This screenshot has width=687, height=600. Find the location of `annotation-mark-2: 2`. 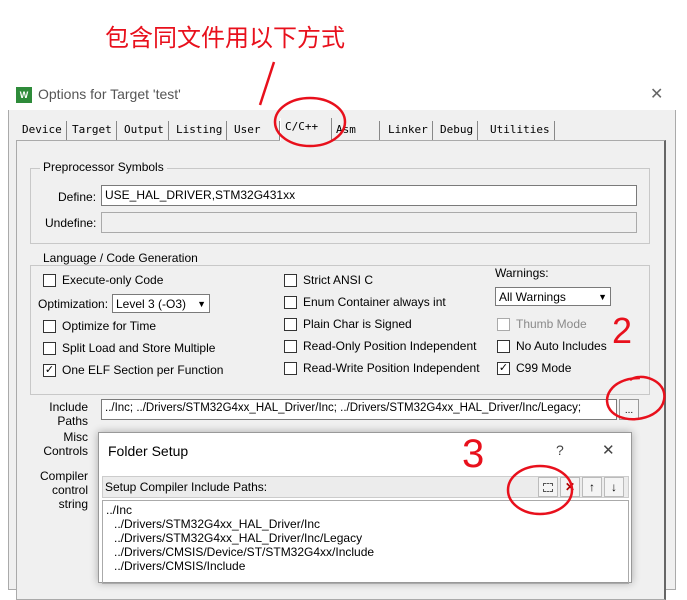

annotation-mark-2: 2 is located at coordinates (622, 330).